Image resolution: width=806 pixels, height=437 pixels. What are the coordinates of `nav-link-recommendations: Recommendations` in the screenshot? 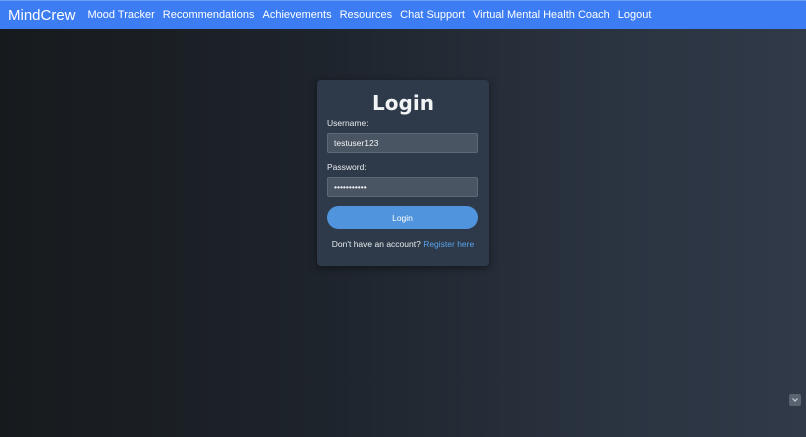 It's located at (209, 15).